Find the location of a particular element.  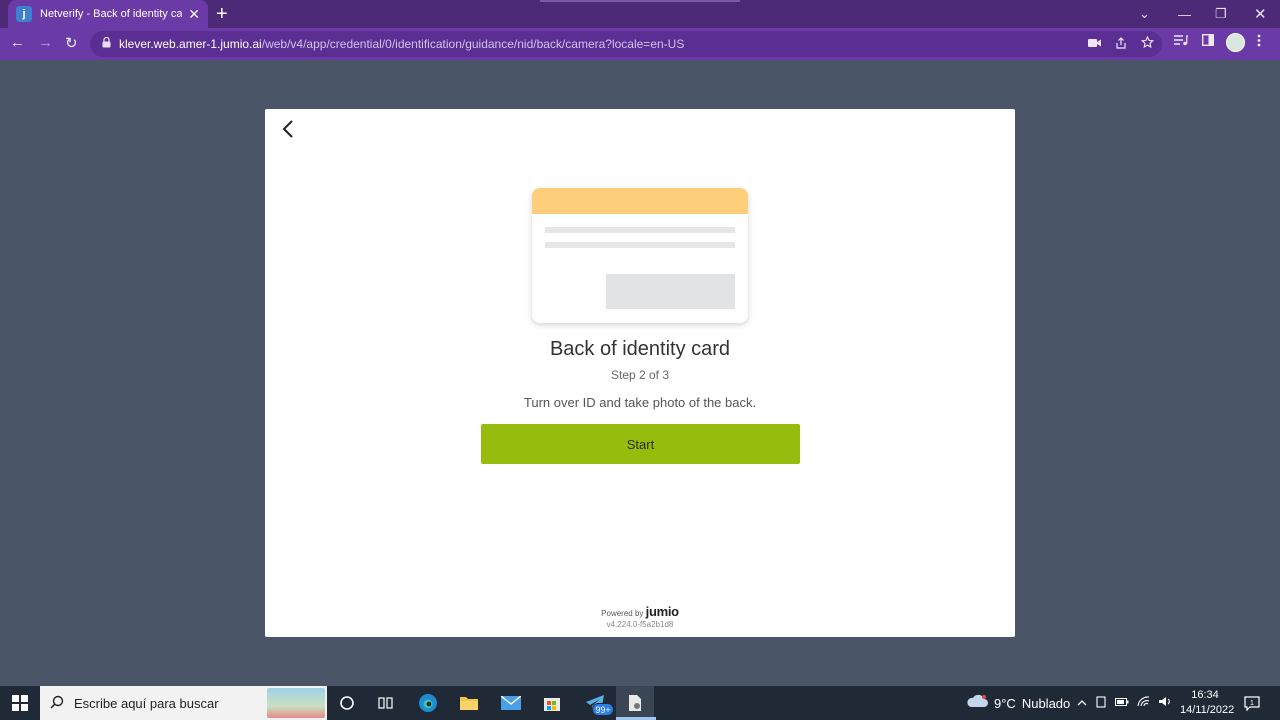

edge-browser-icon is located at coordinates (428, 703).